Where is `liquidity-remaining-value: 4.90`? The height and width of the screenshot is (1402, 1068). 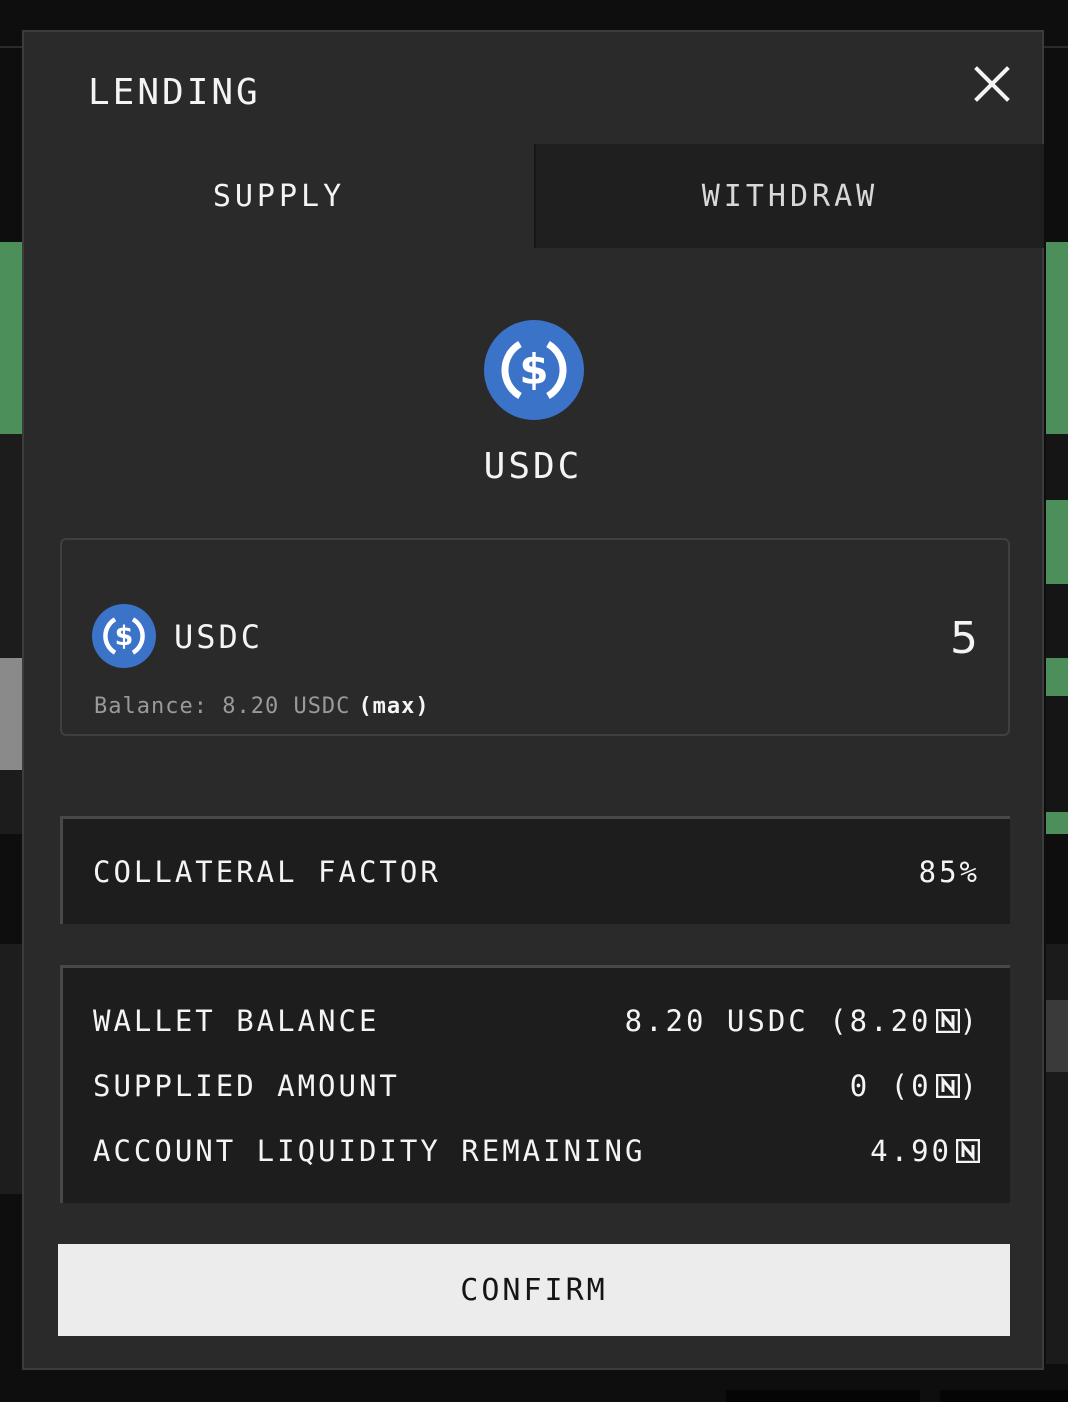
liquidity-remaining-value: 4.90 is located at coordinates (925, 1151).